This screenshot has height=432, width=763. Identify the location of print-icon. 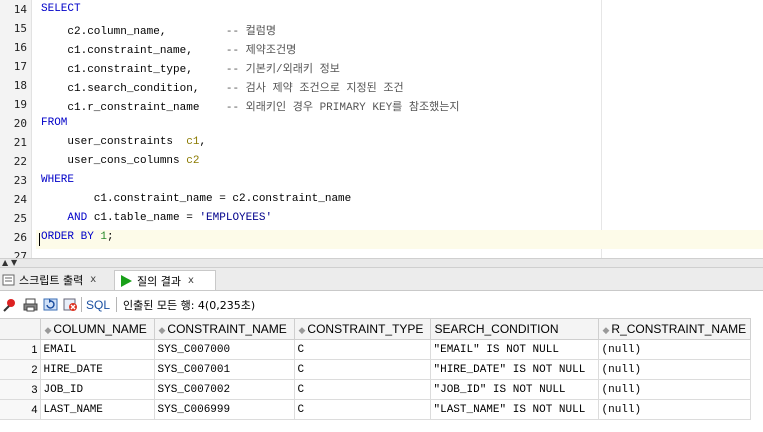
(30, 305).